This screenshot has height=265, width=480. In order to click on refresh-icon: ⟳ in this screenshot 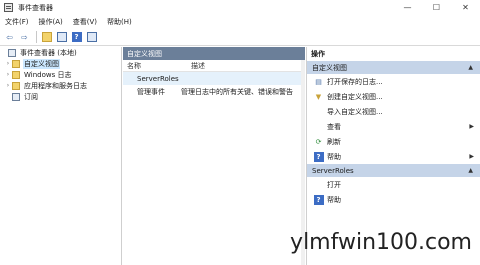, I will do `click(318, 141)`.